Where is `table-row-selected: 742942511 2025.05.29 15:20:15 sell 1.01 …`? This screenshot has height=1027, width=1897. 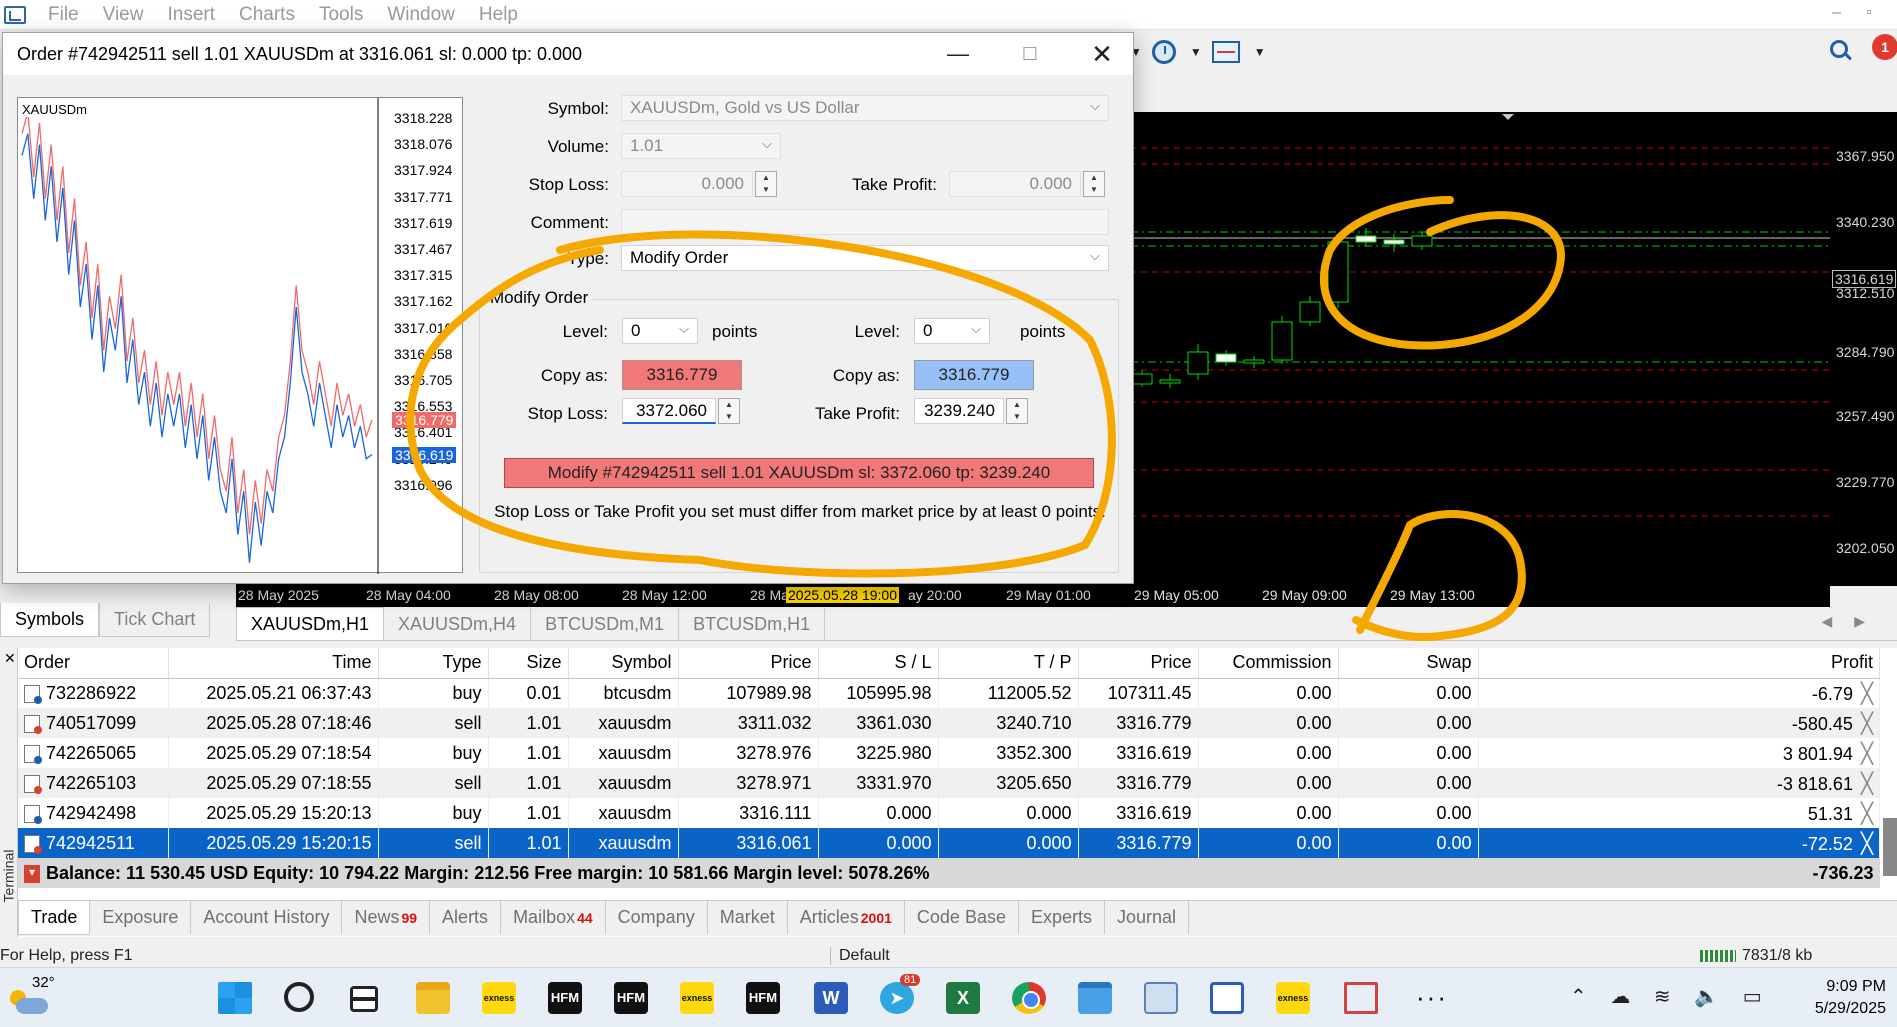 table-row-selected: 742942511 2025.05.29 15:20:15 sell 1.01 … is located at coordinates (949, 843).